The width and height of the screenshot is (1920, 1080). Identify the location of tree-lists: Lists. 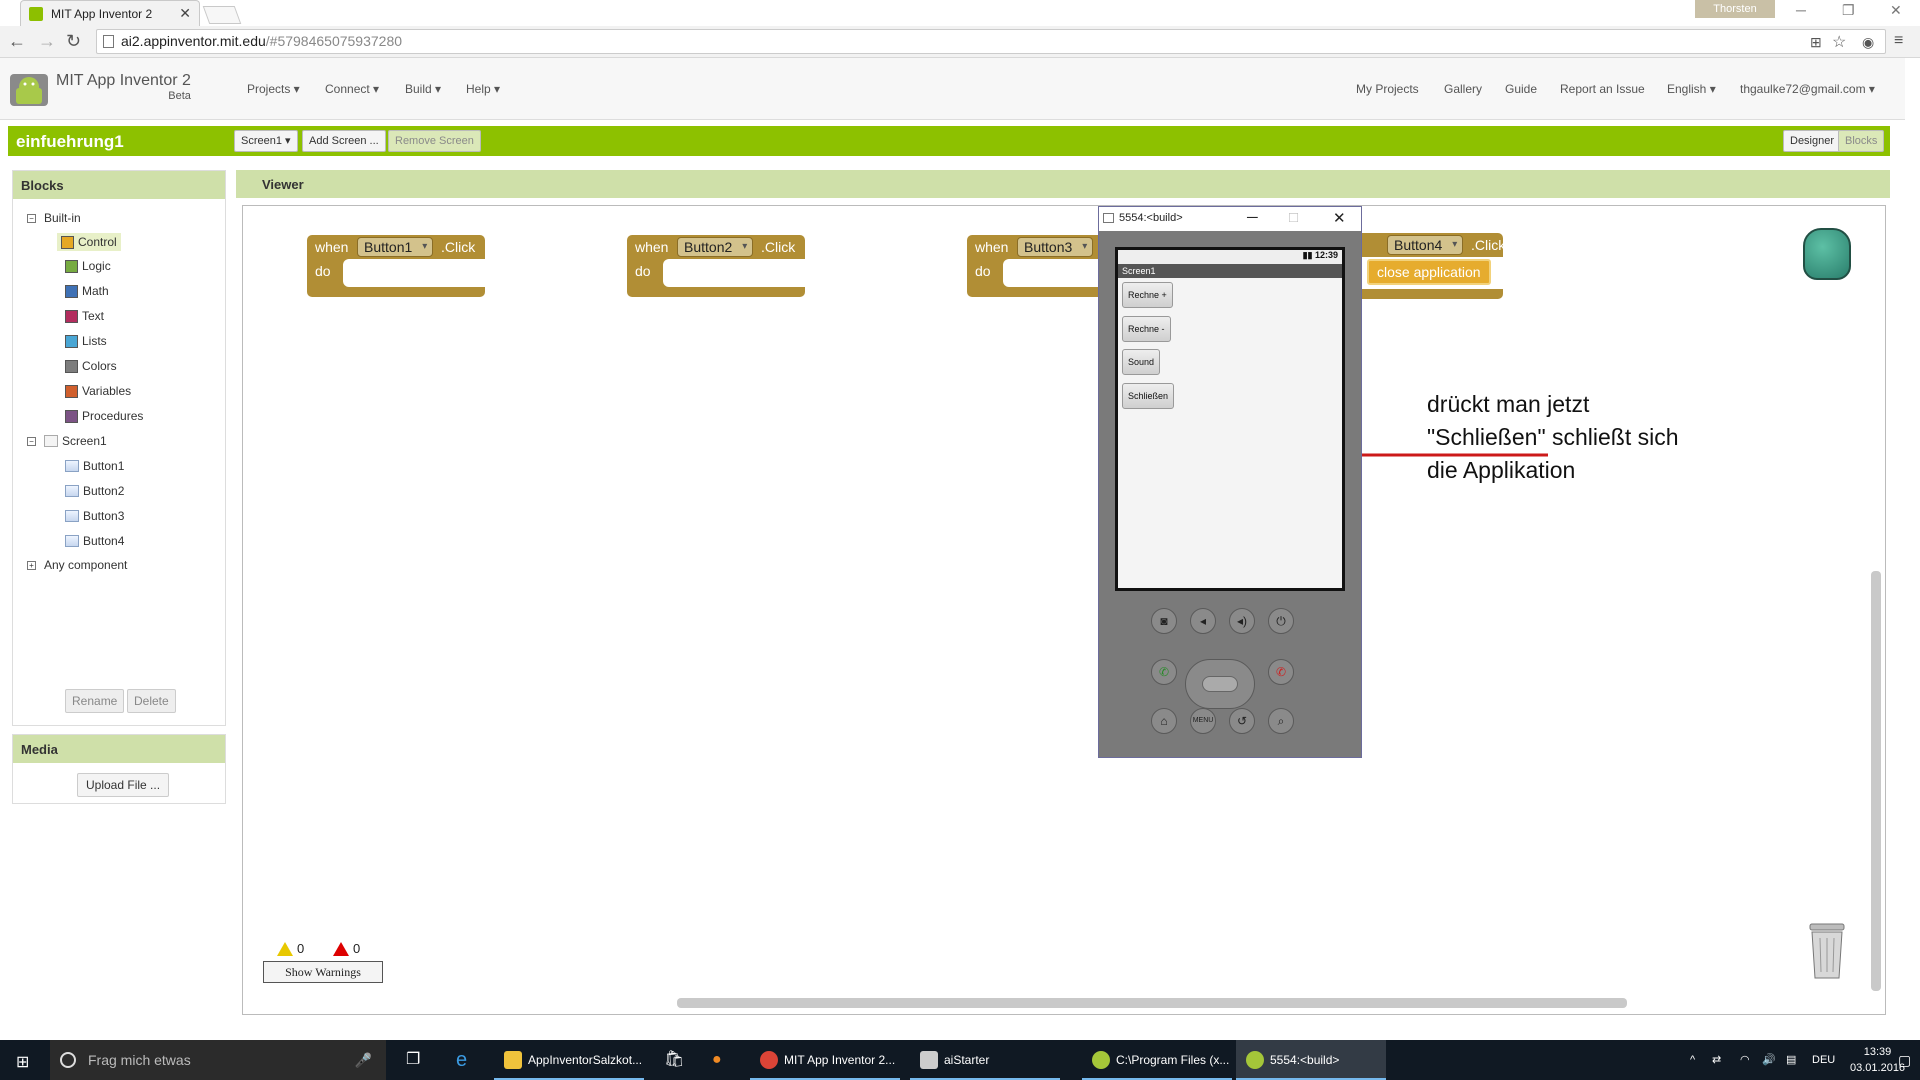
(86, 341).